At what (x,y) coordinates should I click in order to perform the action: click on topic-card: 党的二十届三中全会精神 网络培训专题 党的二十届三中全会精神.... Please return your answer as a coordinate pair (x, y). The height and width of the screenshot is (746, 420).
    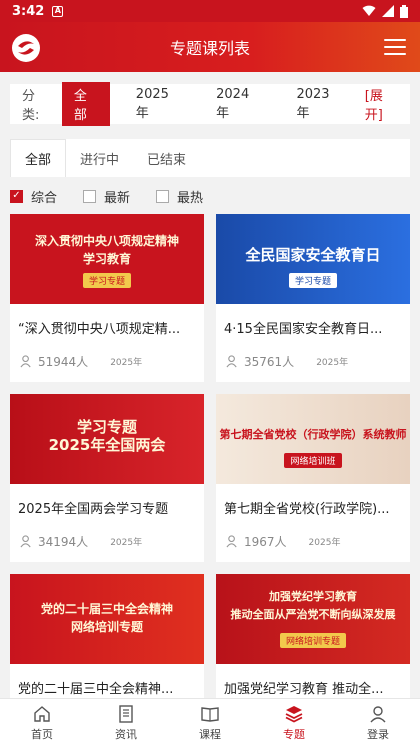
    Looking at the image, I should click on (107, 636).